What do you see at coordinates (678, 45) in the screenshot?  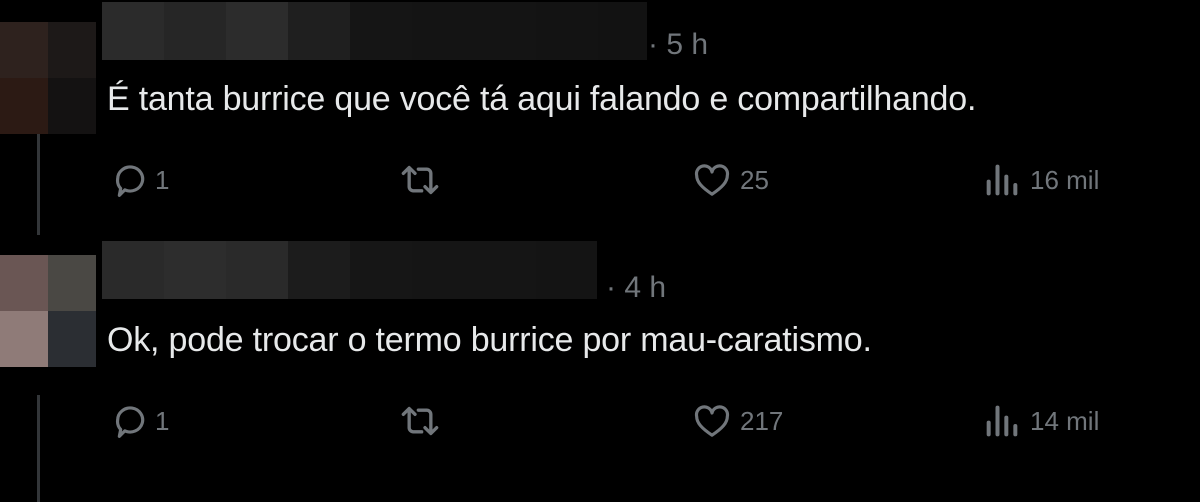 I see `timestamp: · 5 h` at bounding box center [678, 45].